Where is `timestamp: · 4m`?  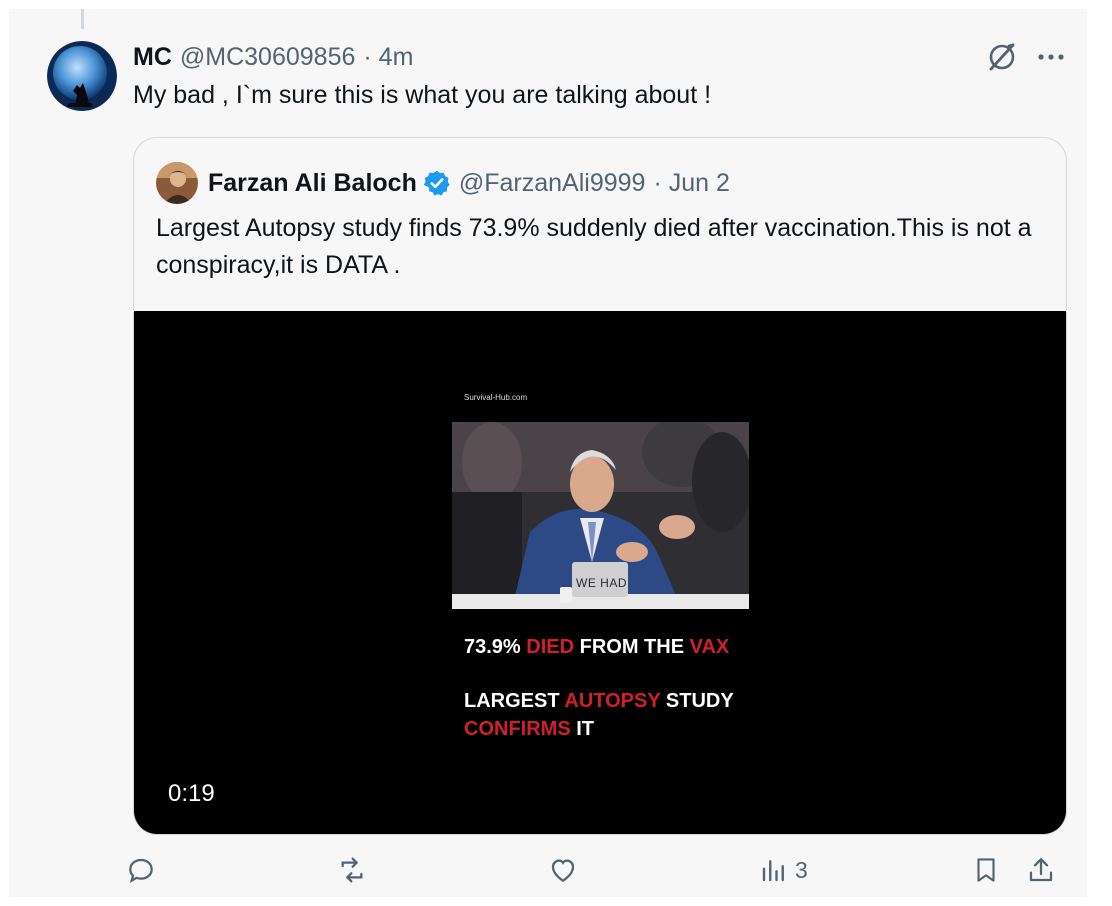
timestamp: · 4m is located at coordinates (388, 57).